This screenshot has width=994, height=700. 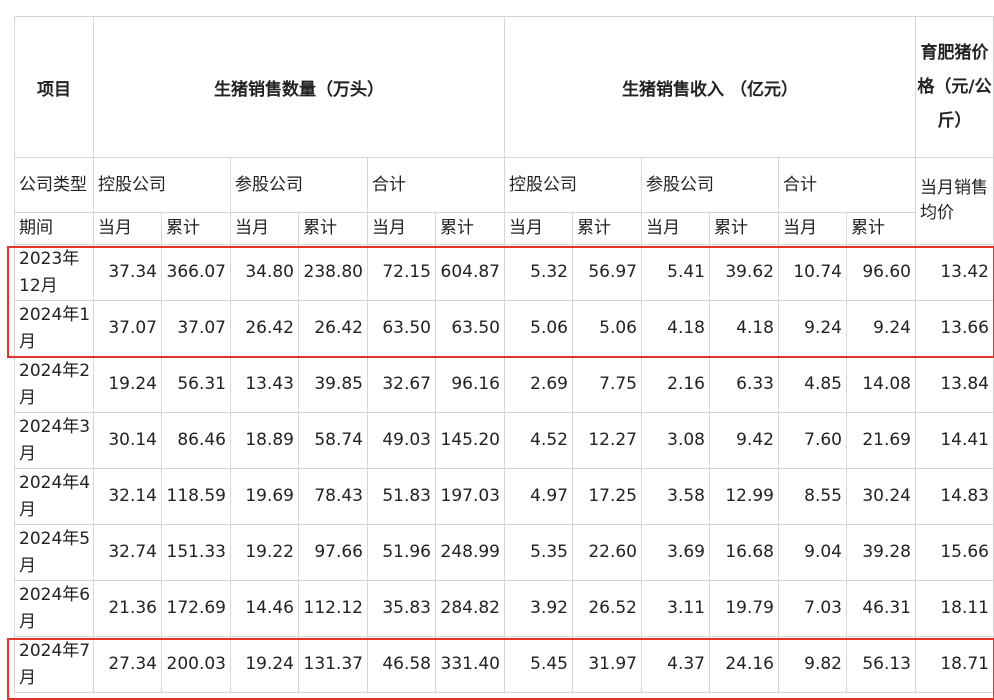 I want to click on row-value: 22.60, so click(x=607, y=552).